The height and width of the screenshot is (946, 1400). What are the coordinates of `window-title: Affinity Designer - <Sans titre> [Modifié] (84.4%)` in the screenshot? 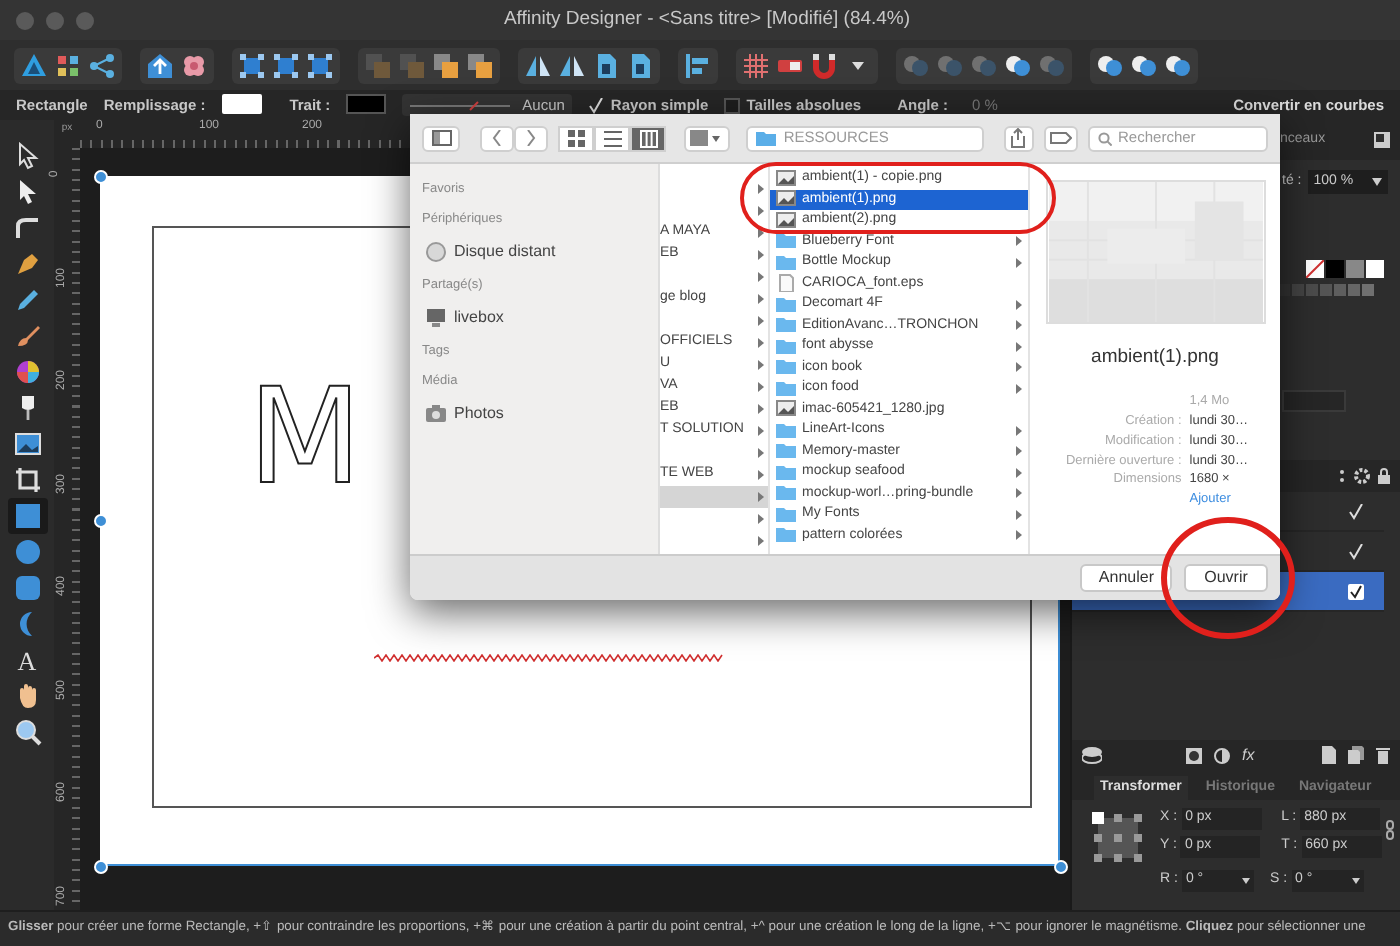 It's located at (707, 19).